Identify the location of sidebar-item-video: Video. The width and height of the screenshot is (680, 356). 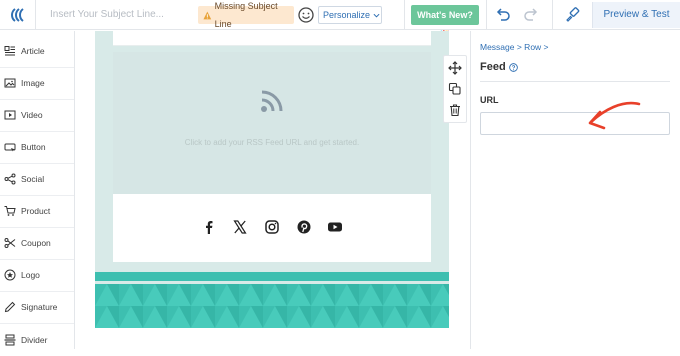
(37, 116).